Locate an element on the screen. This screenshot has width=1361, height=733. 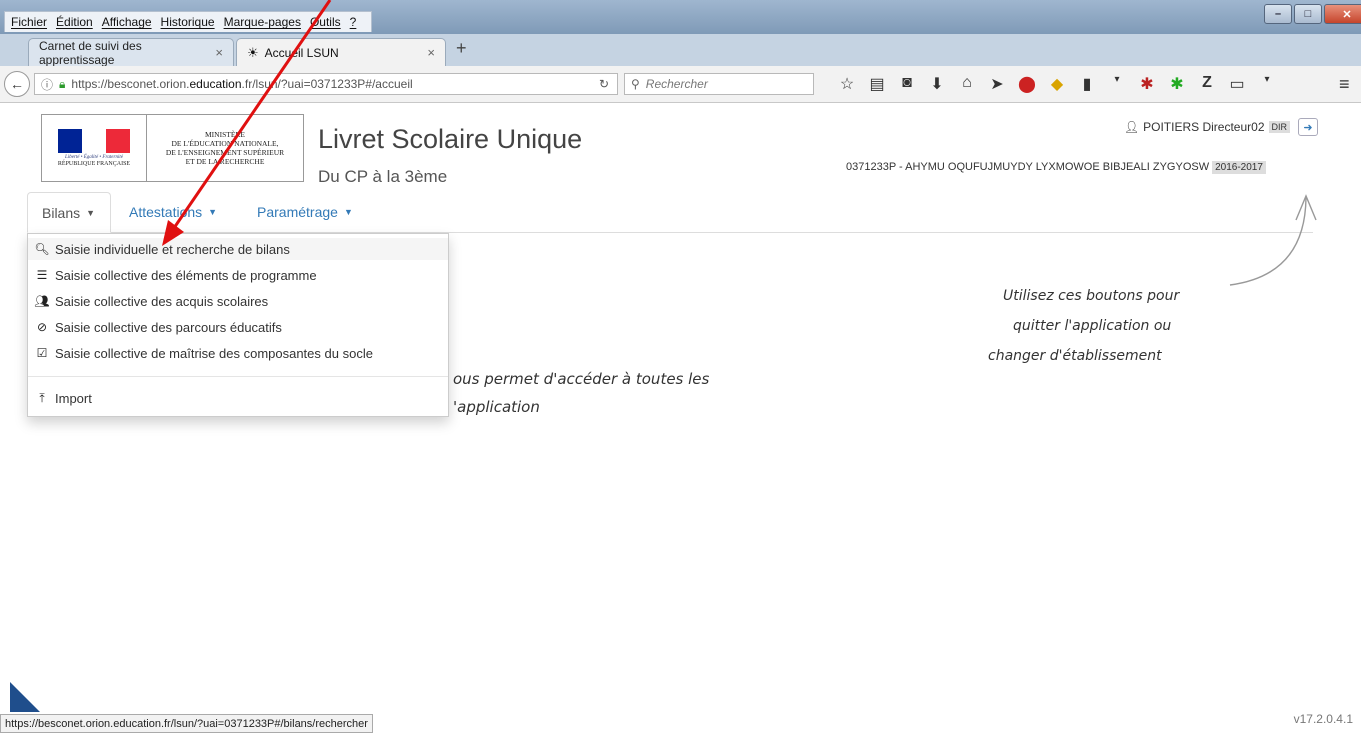
zotero-icon: Z is located at coordinates (1207, 84).